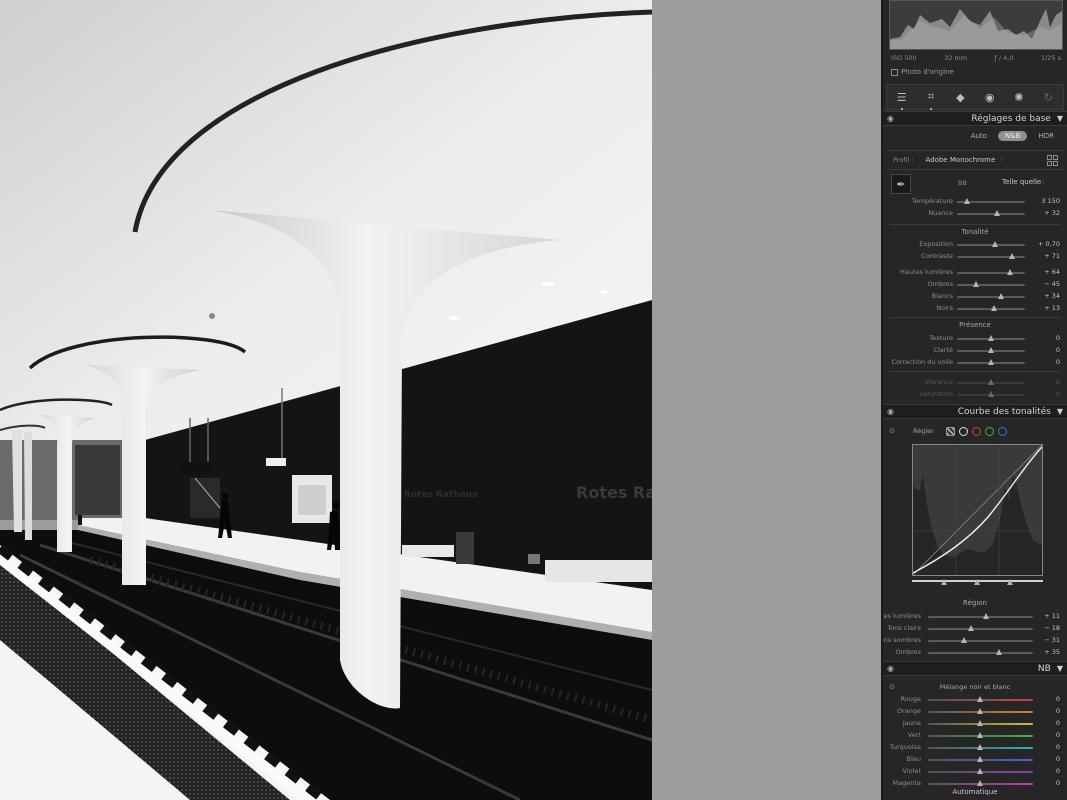 Image resolution: width=1067 pixels, height=800 pixels. I want to click on slider-row: Turquoise 0, so click(975, 747).